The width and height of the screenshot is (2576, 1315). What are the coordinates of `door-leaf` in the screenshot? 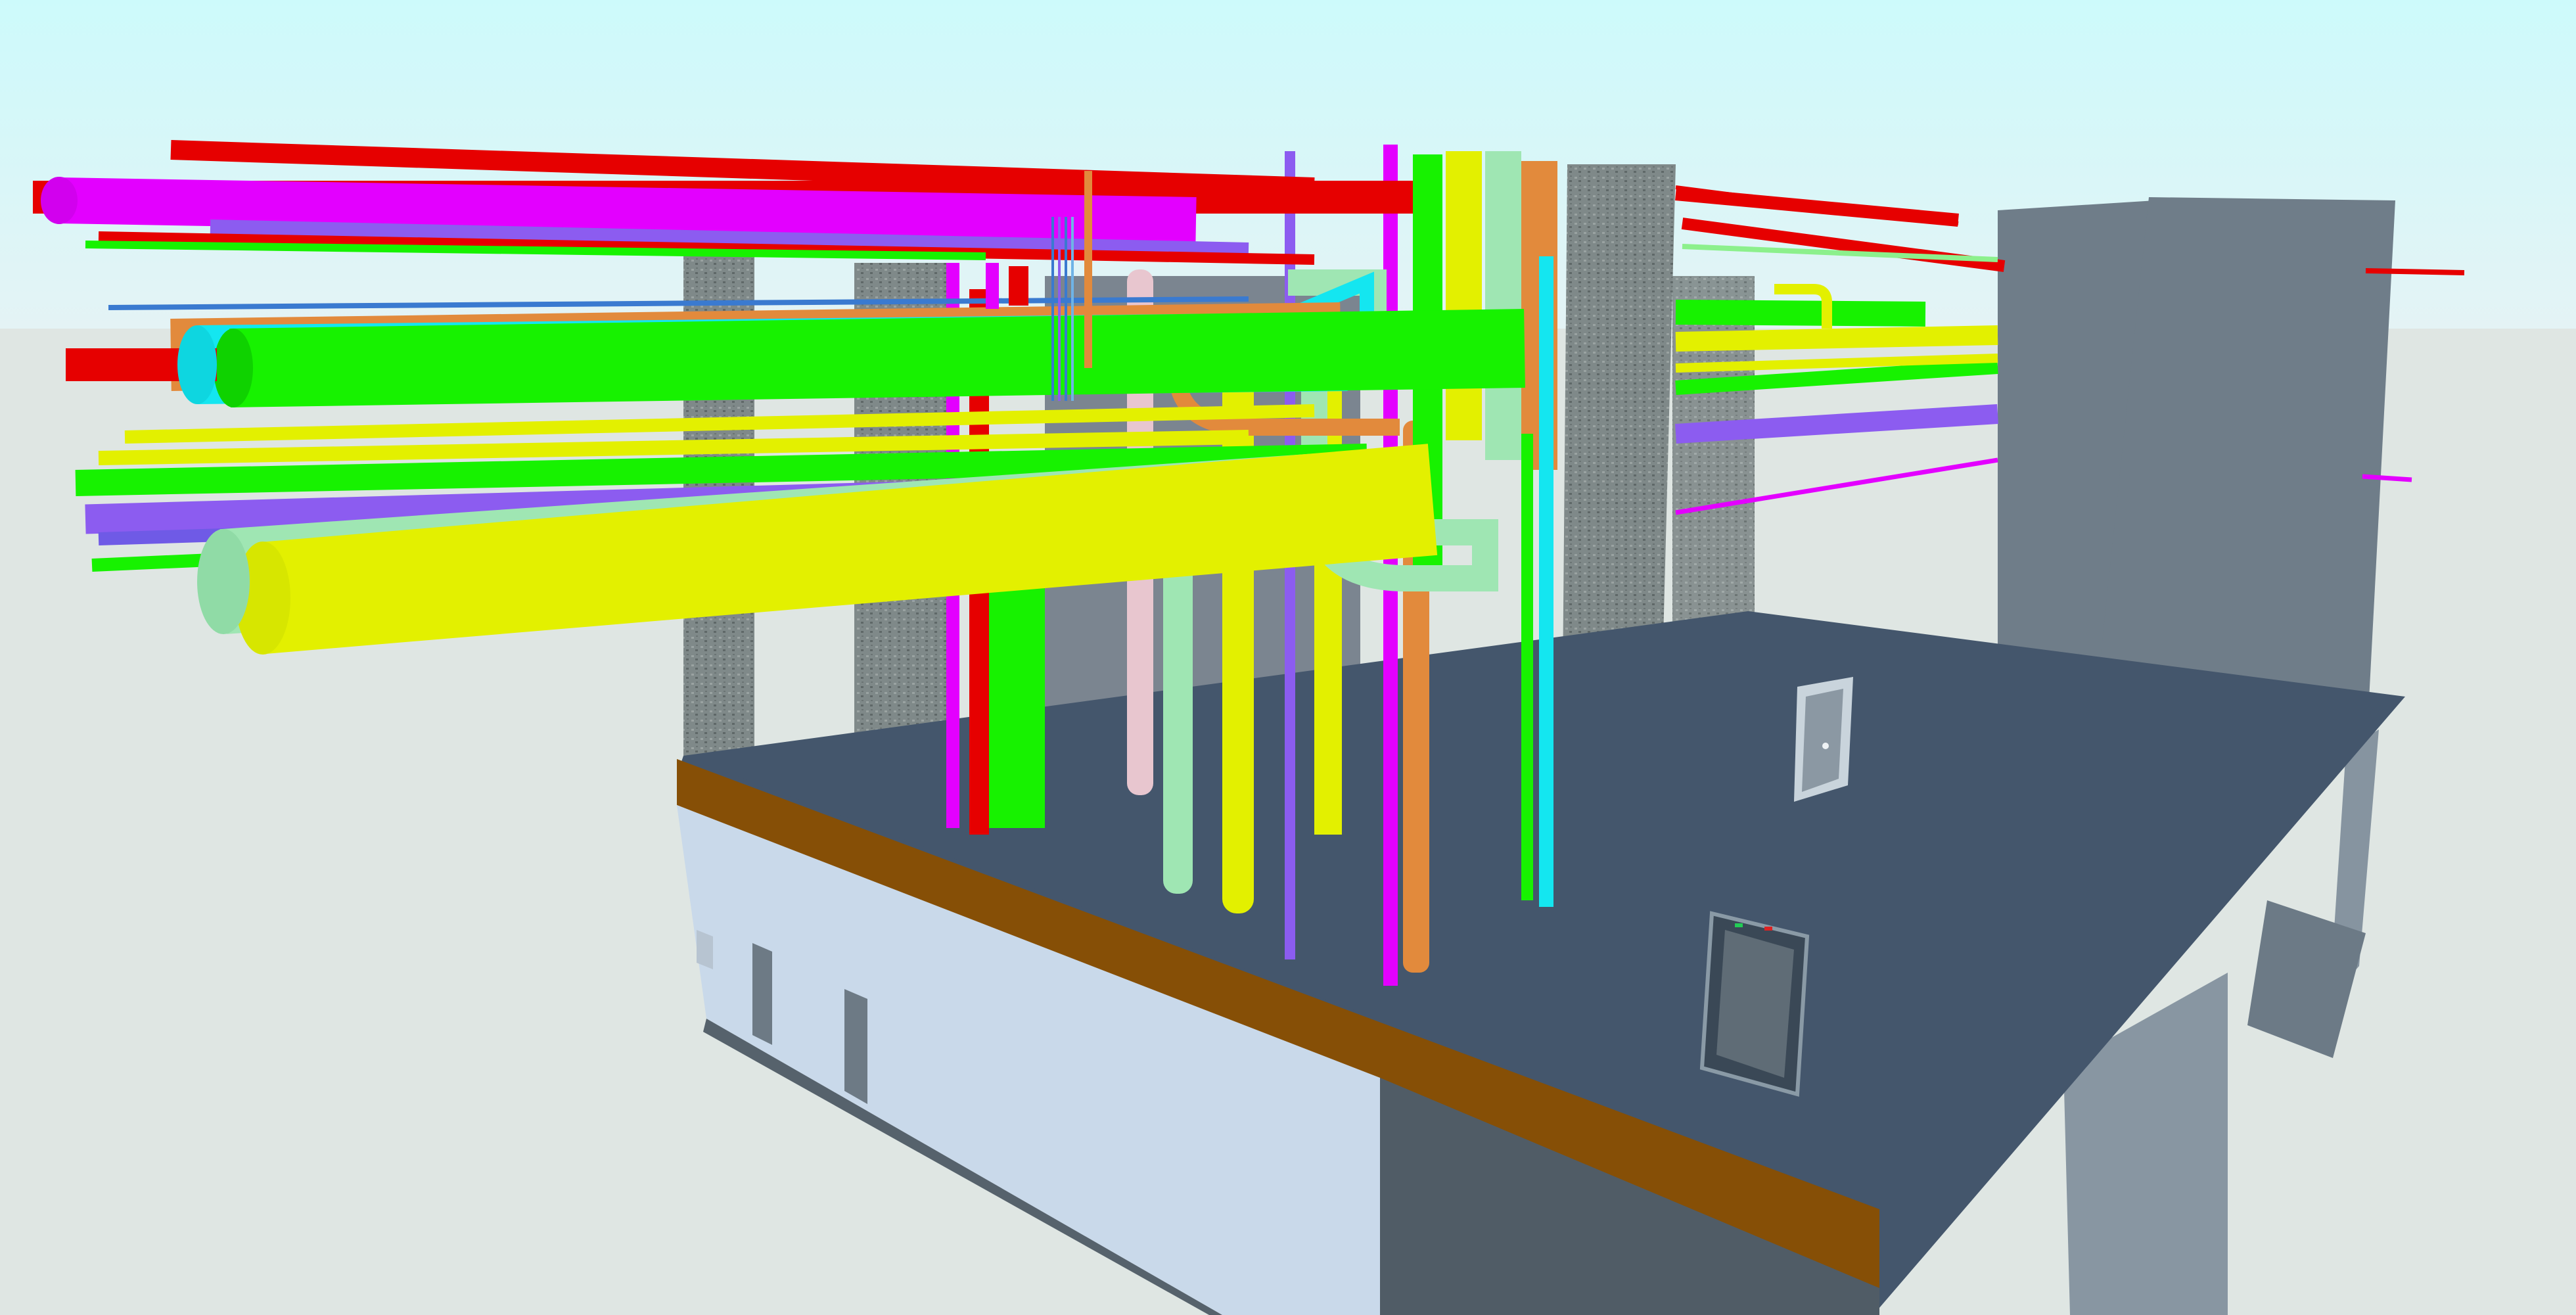 It's located at (1822, 740).